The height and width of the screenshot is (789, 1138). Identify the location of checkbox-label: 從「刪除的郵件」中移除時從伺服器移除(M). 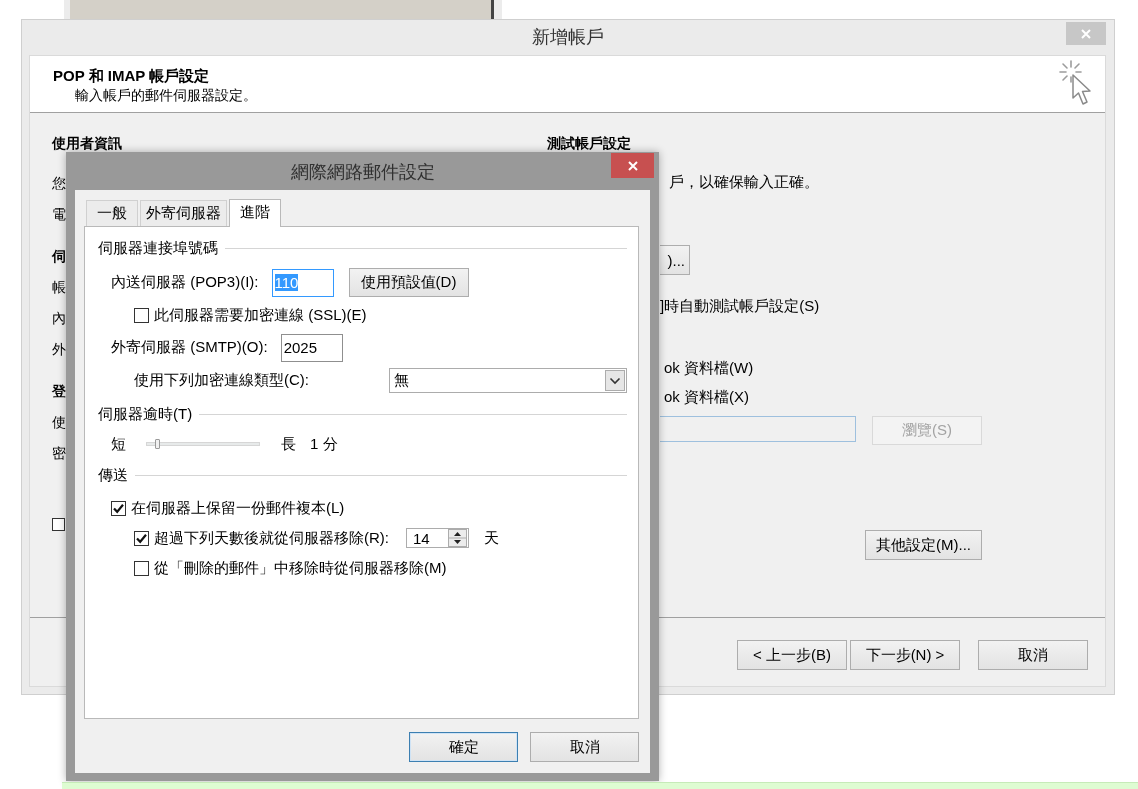
(300, 568).